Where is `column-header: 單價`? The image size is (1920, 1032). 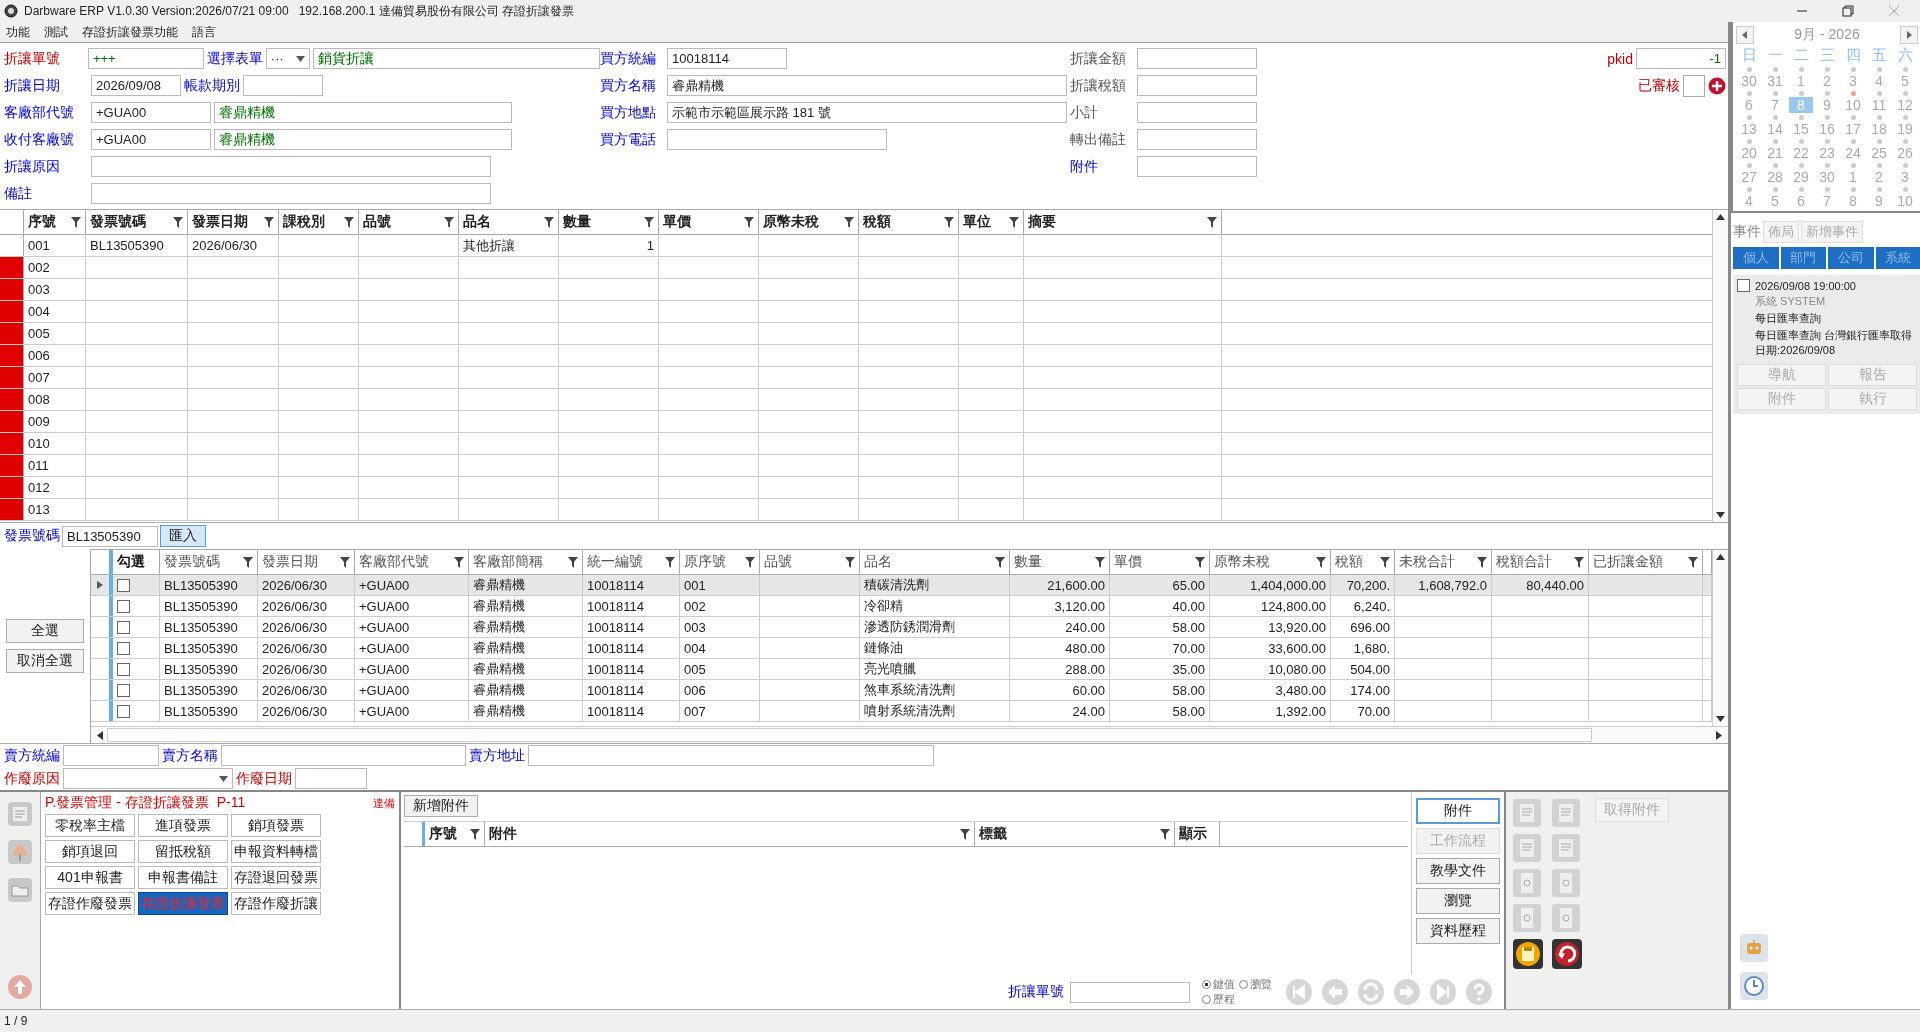 column-header: 單價 is located at coordinates (1160, 562).